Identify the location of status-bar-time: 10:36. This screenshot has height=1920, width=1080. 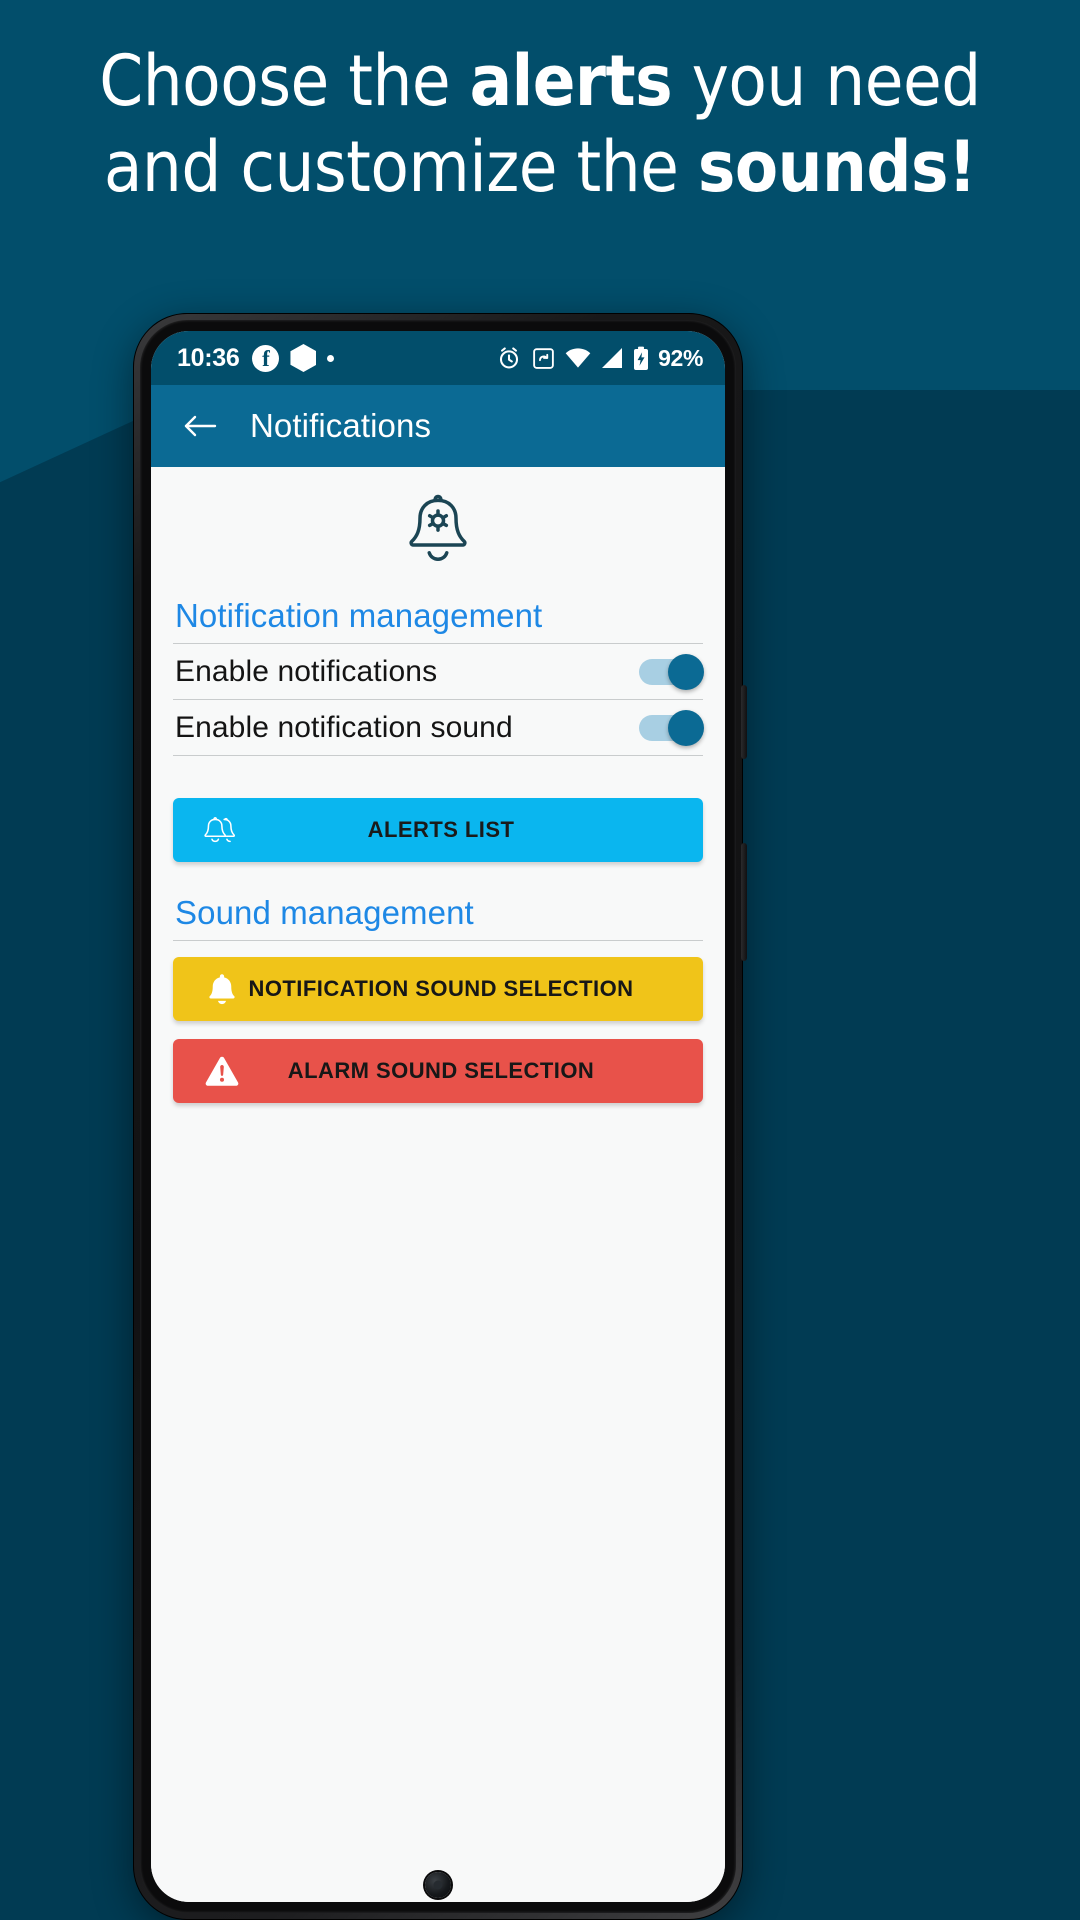
(208, 357).